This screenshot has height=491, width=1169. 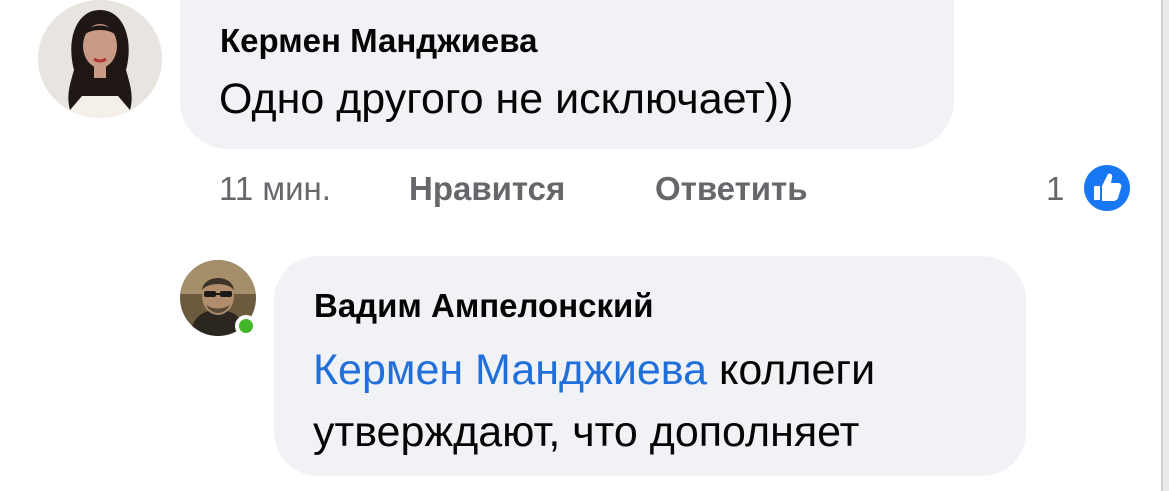 What do you see at coordinates (506, 99) in the screenshot?
I see `comment-text: Одно другого не исключает))` at bounding box center [506, 99].